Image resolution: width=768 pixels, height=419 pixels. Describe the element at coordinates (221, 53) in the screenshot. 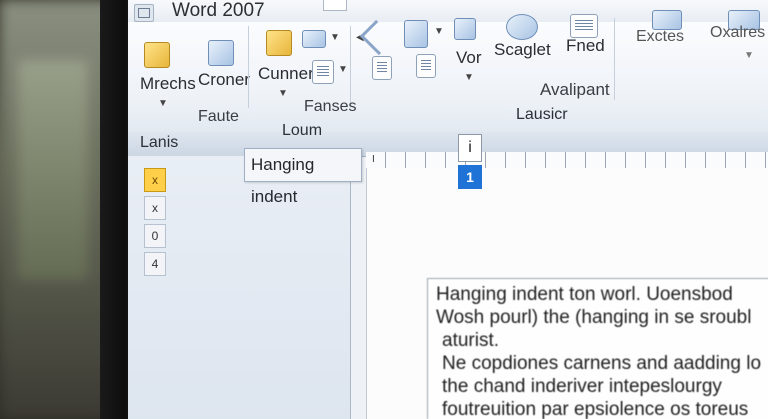

I see `croner-icon` at that location.